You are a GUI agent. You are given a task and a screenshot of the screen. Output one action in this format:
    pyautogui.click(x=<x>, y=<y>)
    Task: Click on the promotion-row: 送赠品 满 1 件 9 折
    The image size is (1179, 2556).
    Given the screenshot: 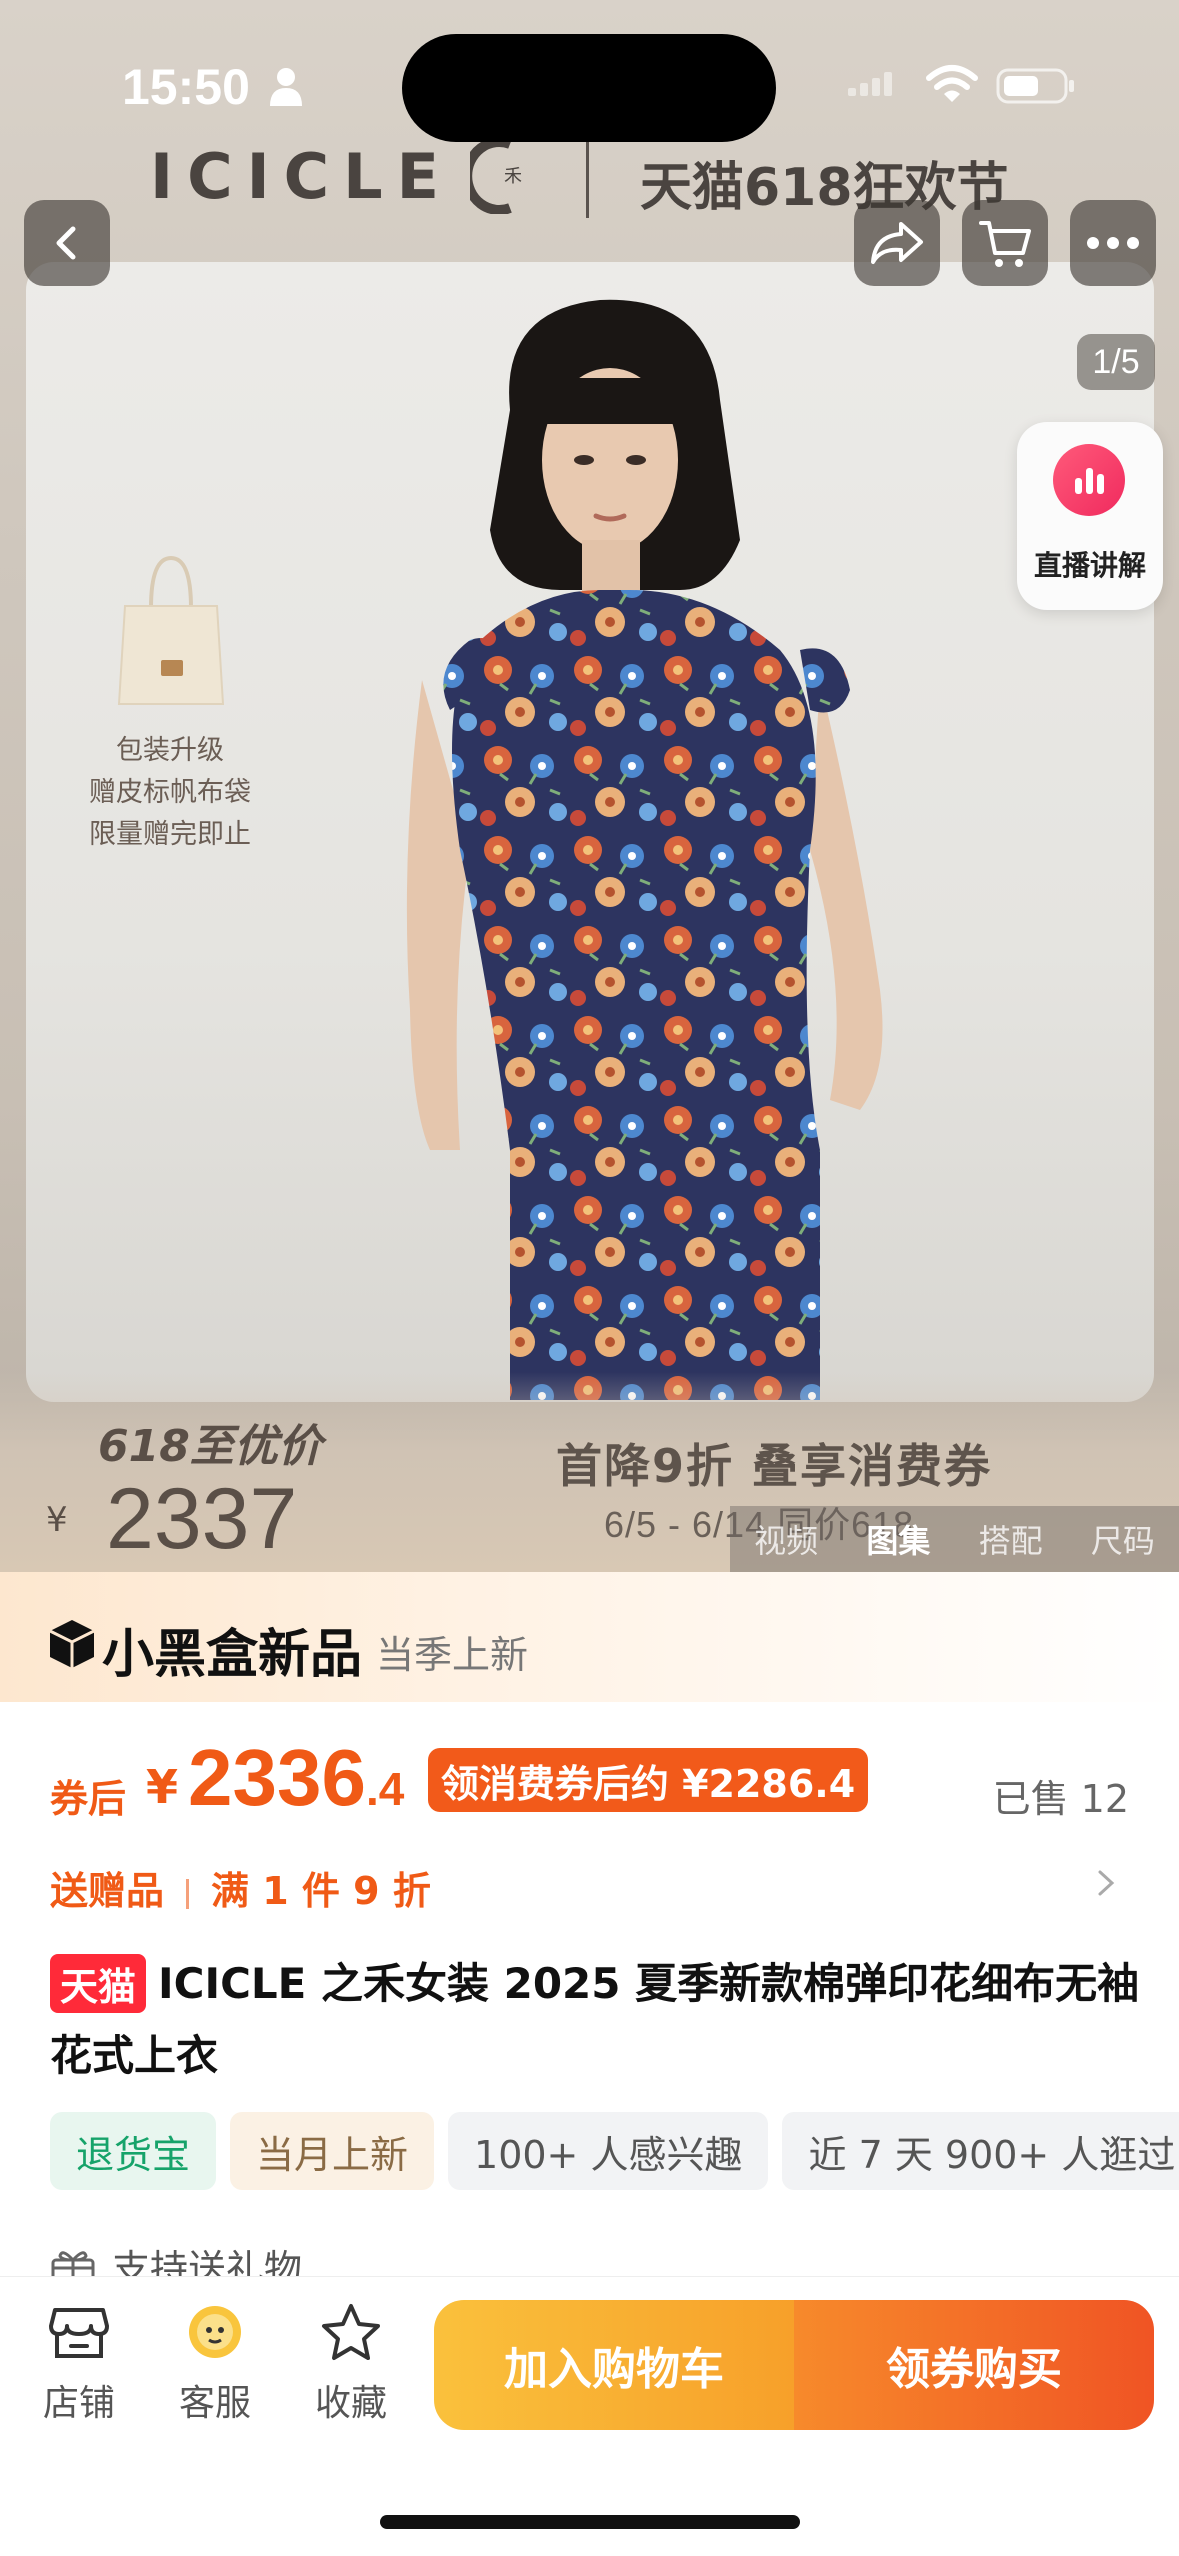 What is the action you would take?
    pyautogui.click(x=240, y=1887)
    